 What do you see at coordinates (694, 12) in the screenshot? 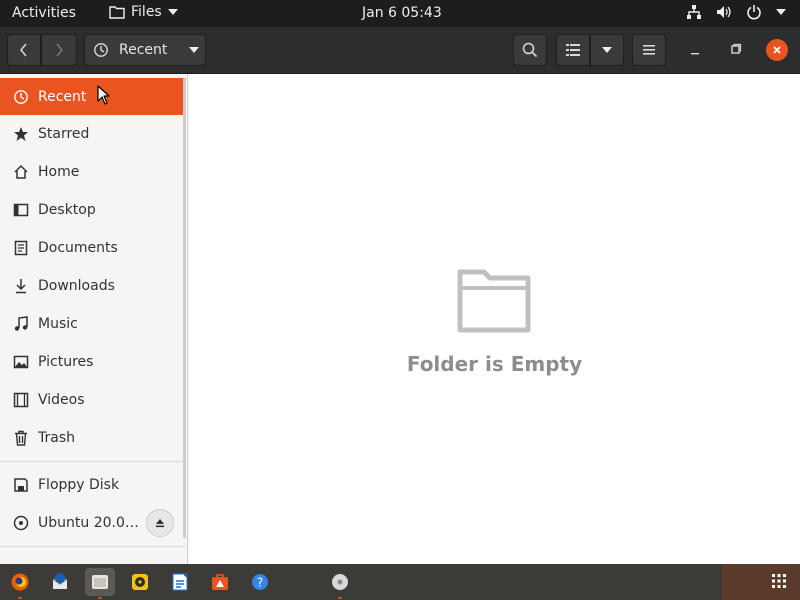
I see `network-icon` at bounding box center [694, 12].